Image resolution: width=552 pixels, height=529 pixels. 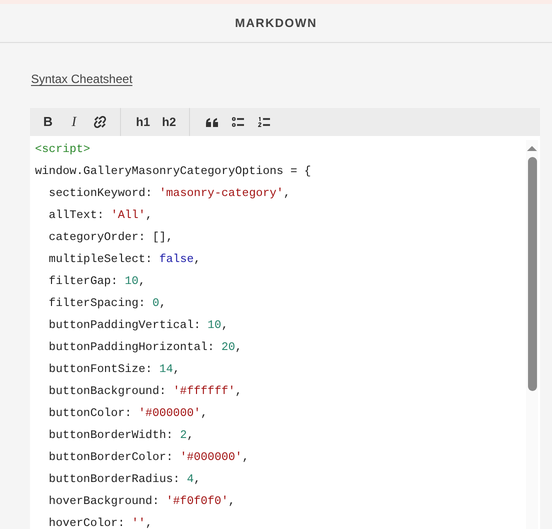 I want to click on scrollbar, so click(x=532, y=334).